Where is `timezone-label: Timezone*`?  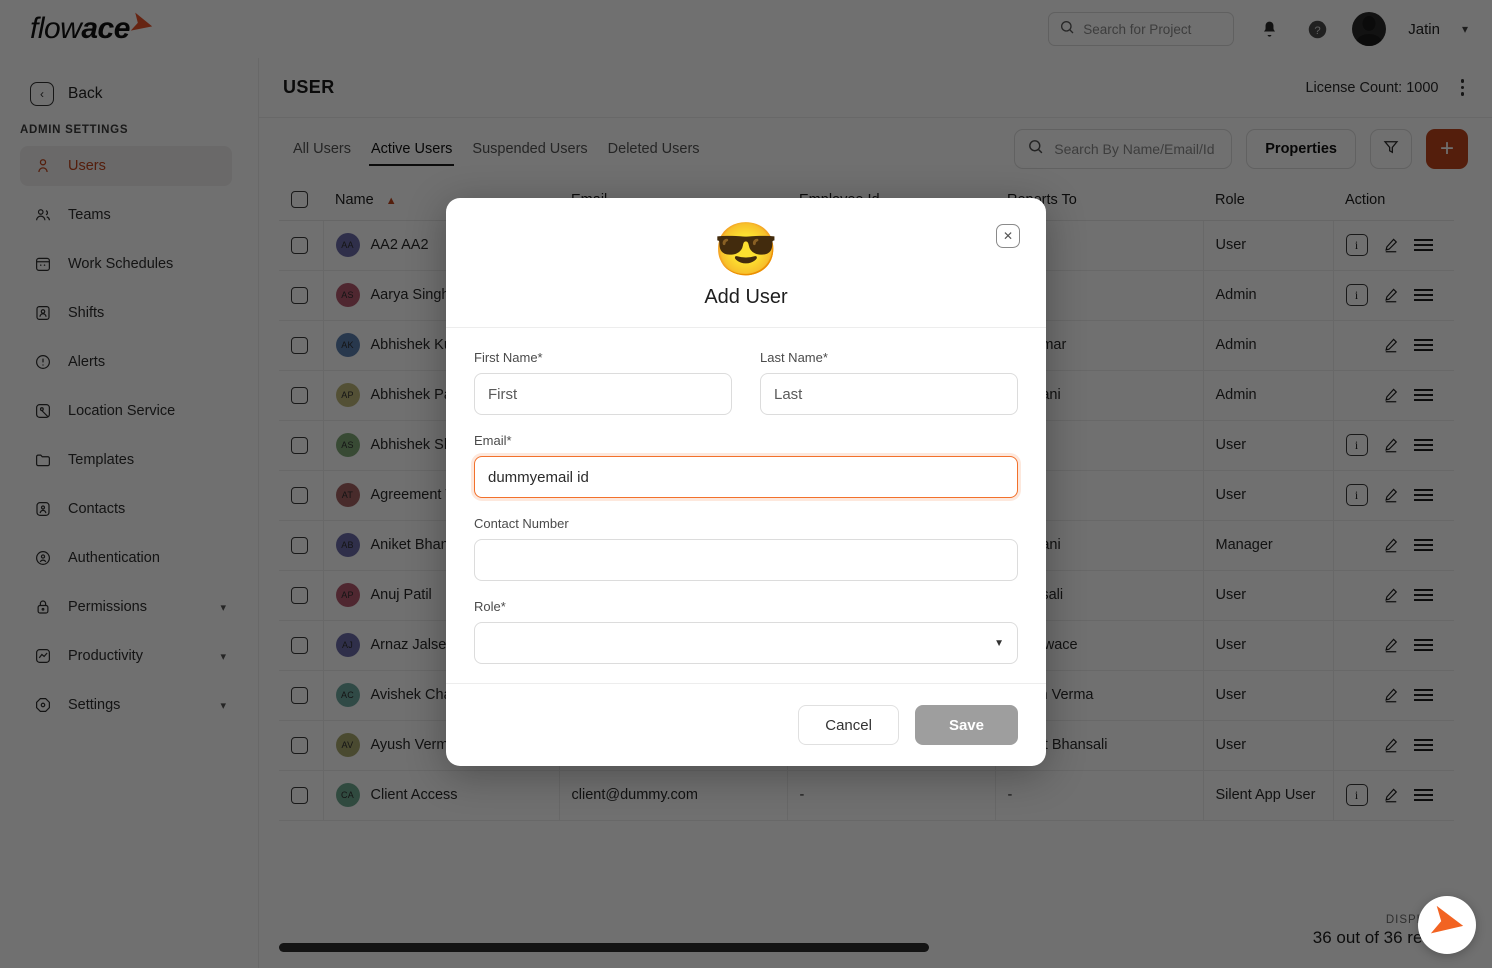
timezone-label: Timezone* is located at coordinates (746, 682).